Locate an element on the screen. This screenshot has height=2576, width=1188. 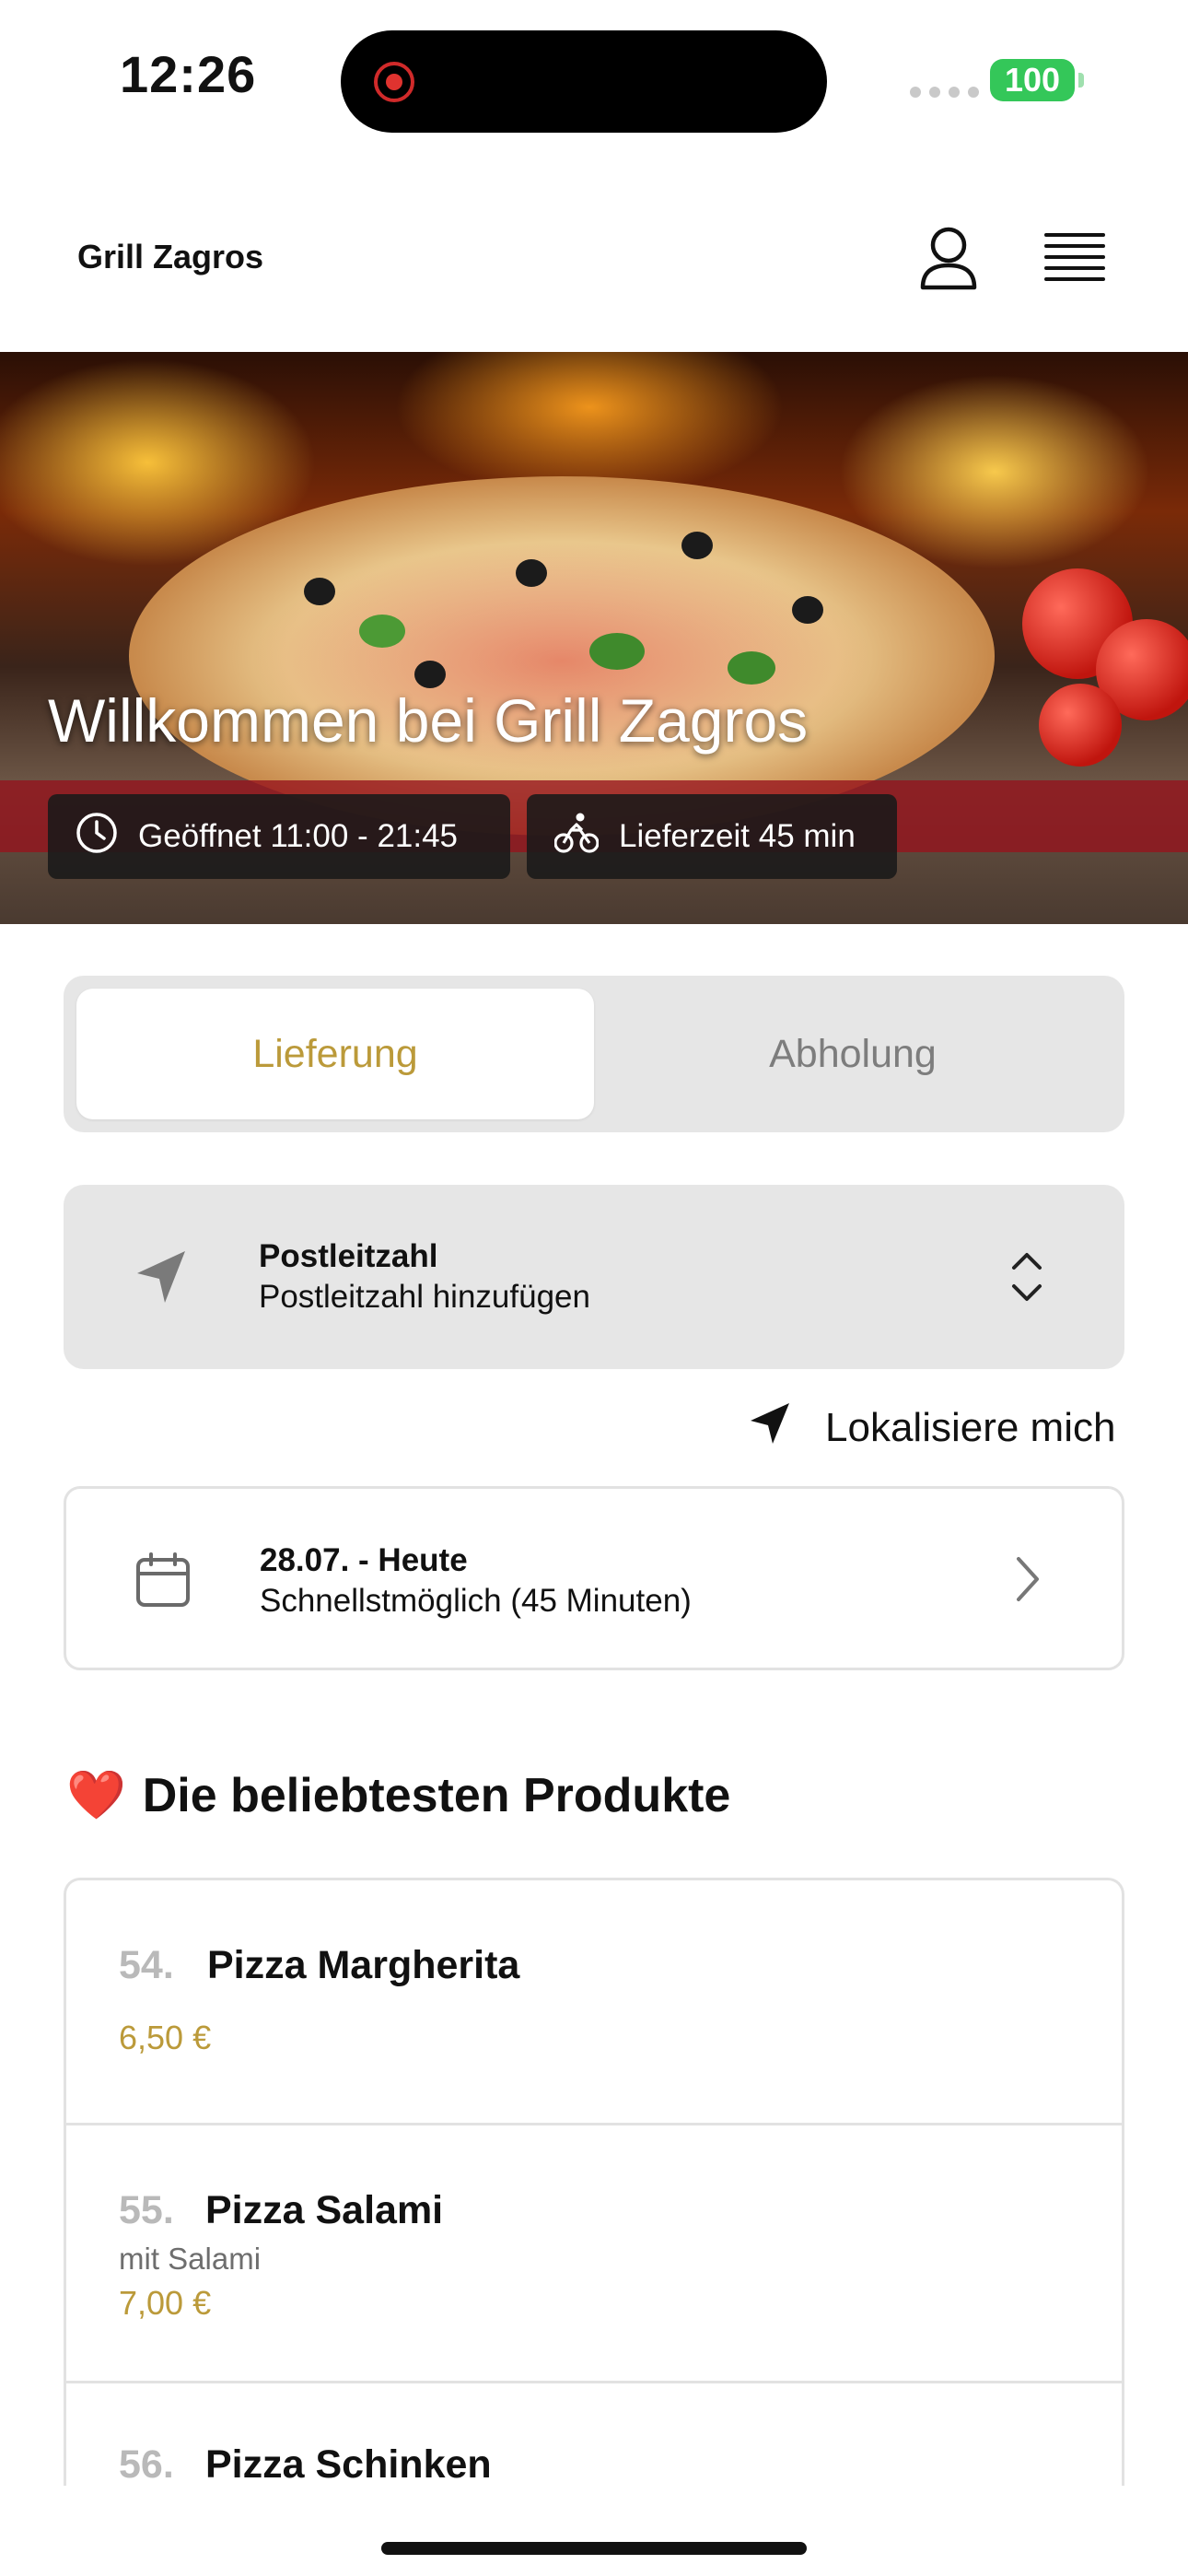
product-description: mit Salami is located at coordinates (190, 2259).